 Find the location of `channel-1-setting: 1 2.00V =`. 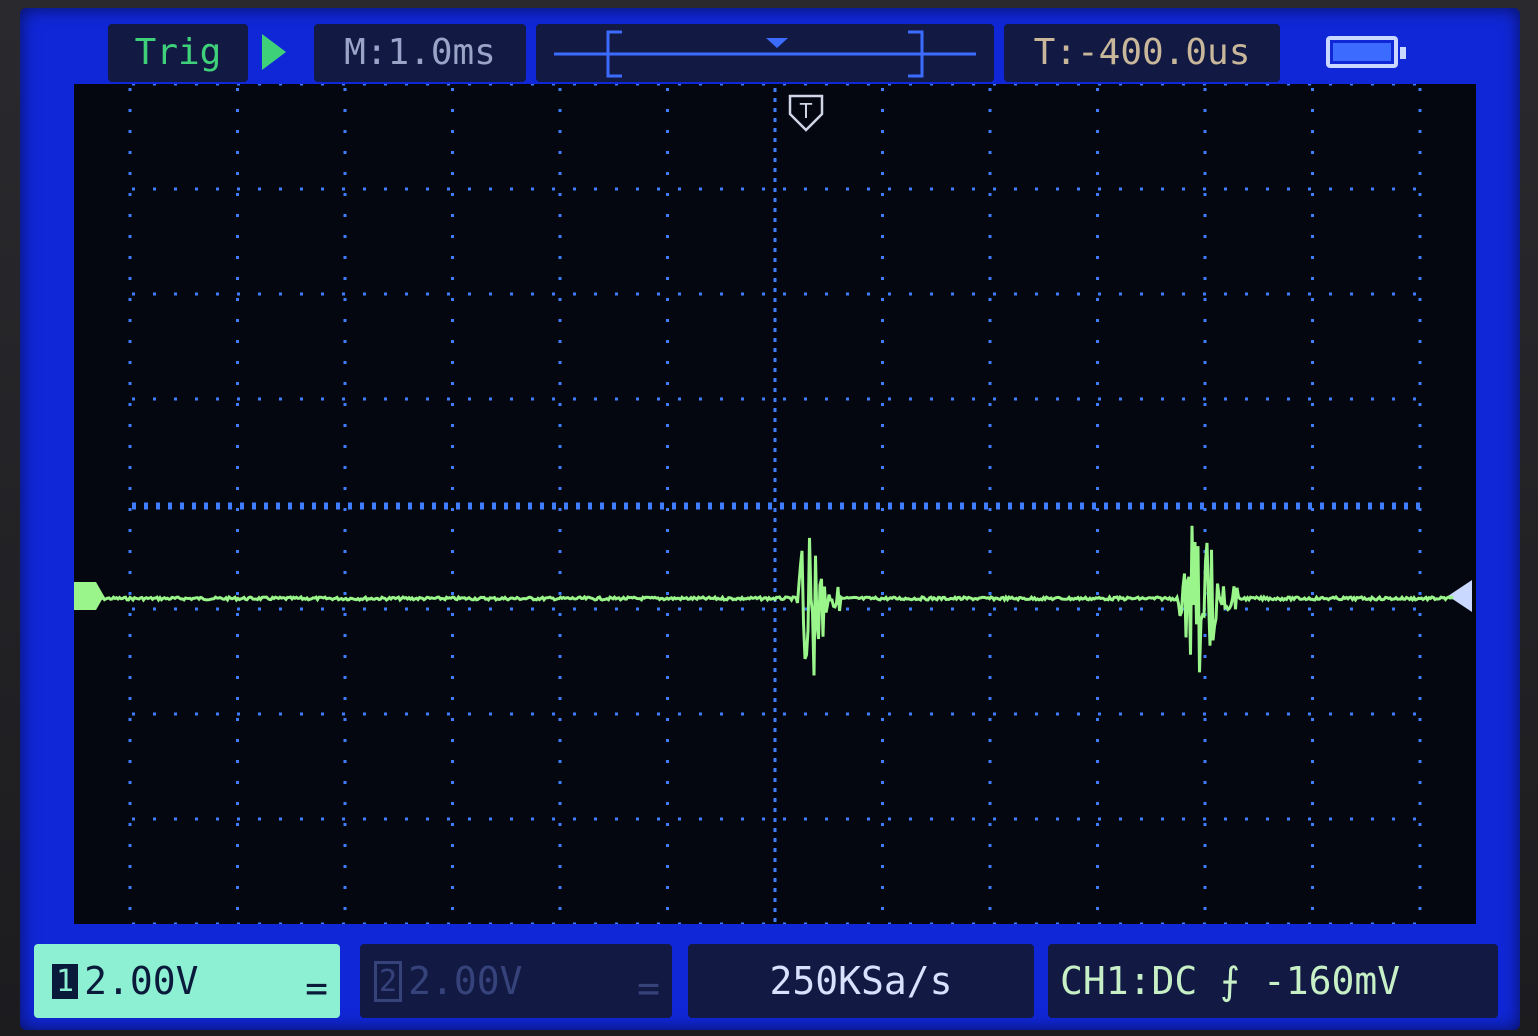

channel-1-setting: 1 2.00V = is located at coordinates (187, 981).